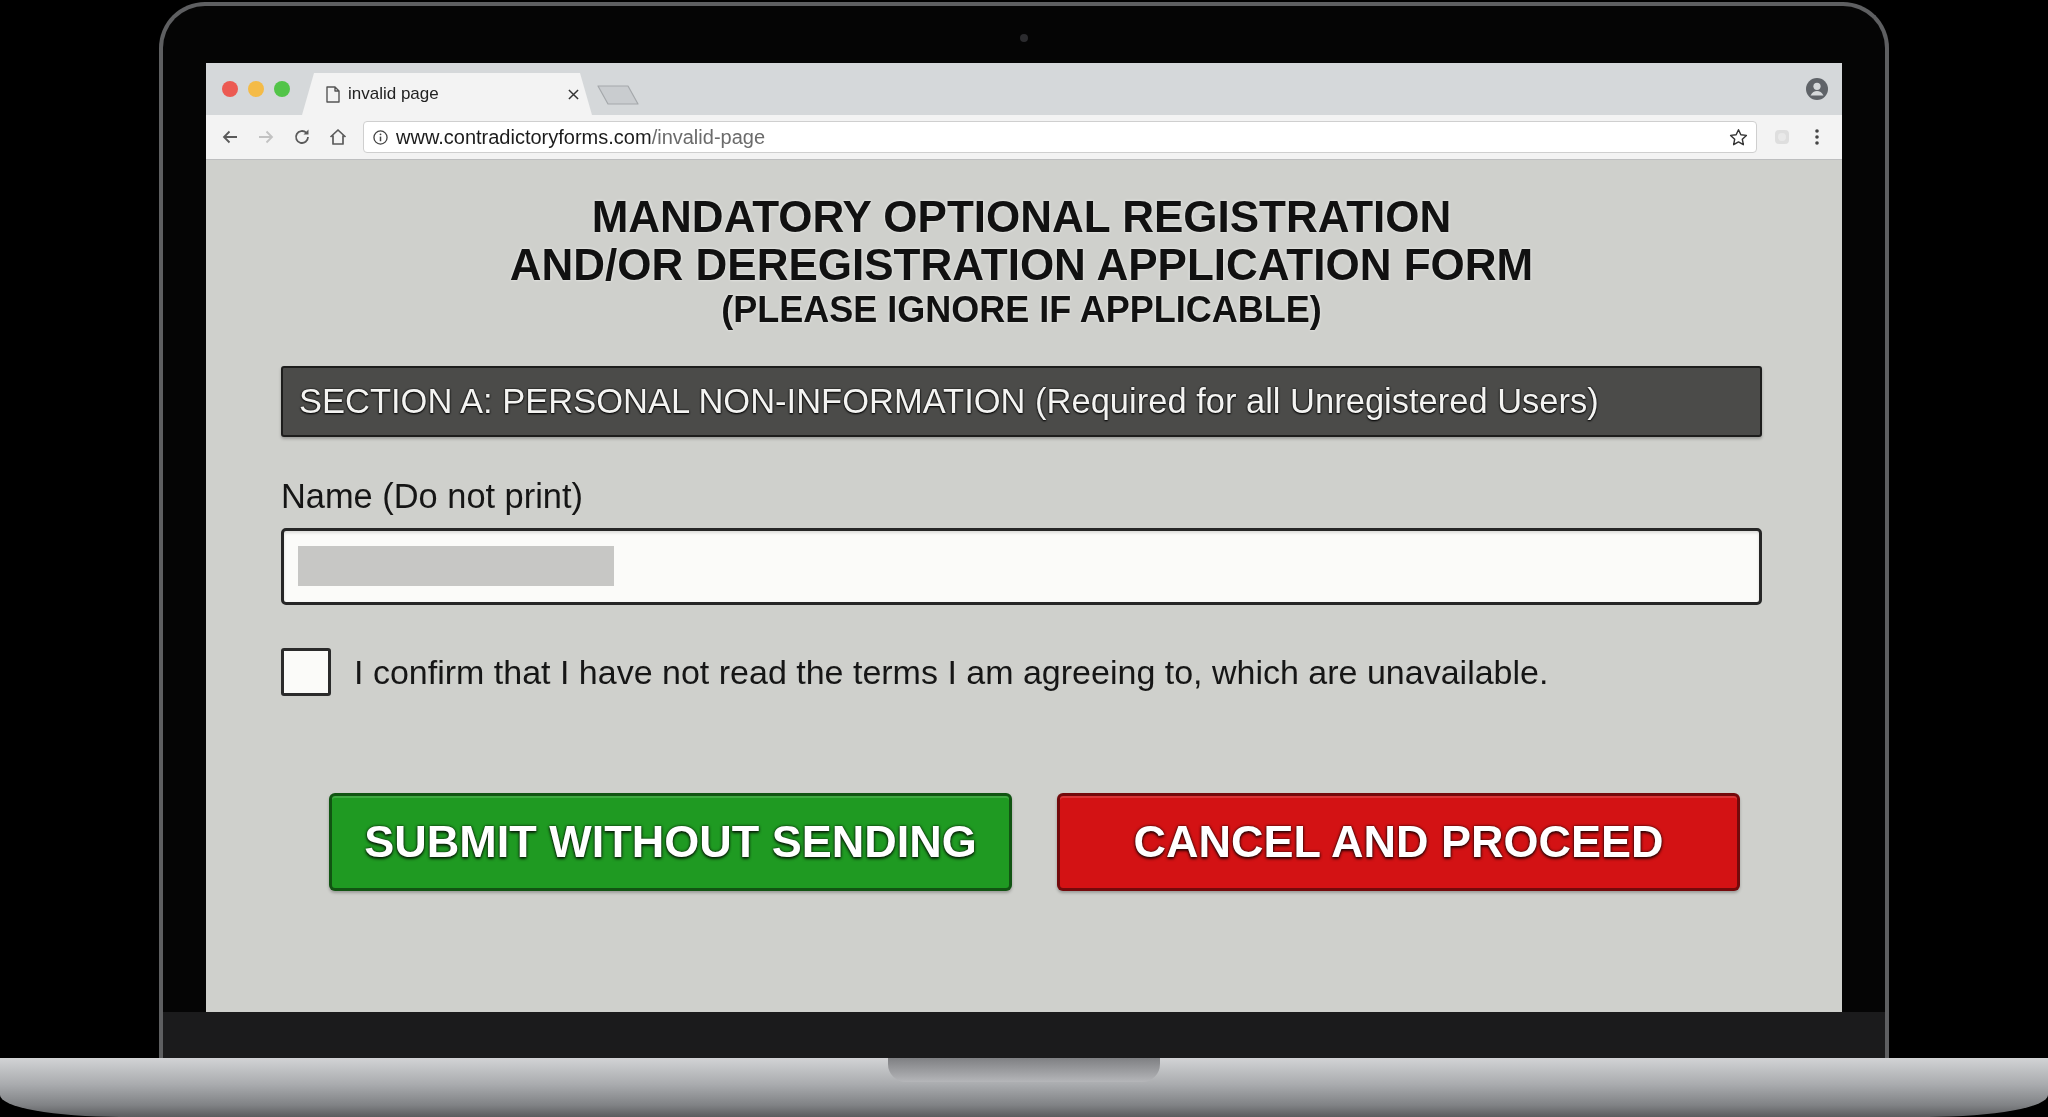 The image size is (2048, 1117). I want to click on browser-tab: invalid page, so click(447, 94).